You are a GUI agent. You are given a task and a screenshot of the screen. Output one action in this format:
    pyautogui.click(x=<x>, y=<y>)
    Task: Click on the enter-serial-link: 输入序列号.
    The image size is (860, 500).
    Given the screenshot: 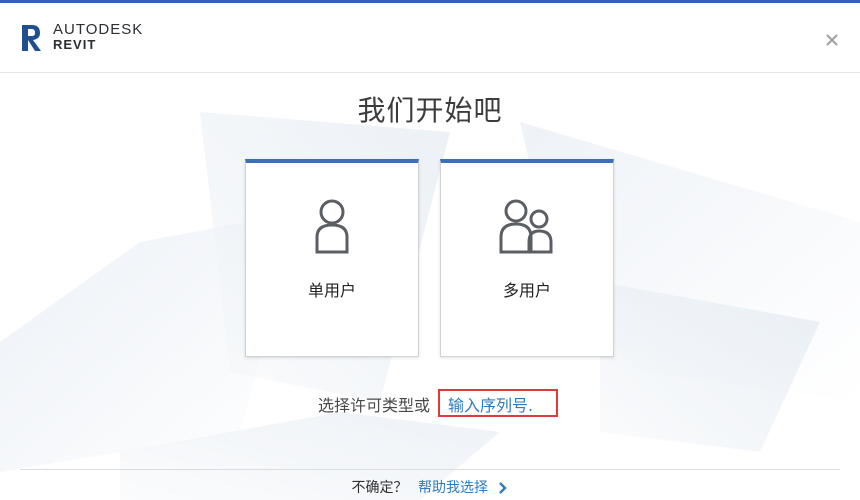 What is the action you would take?
    pyautogui.click(x=490, y=404)
    